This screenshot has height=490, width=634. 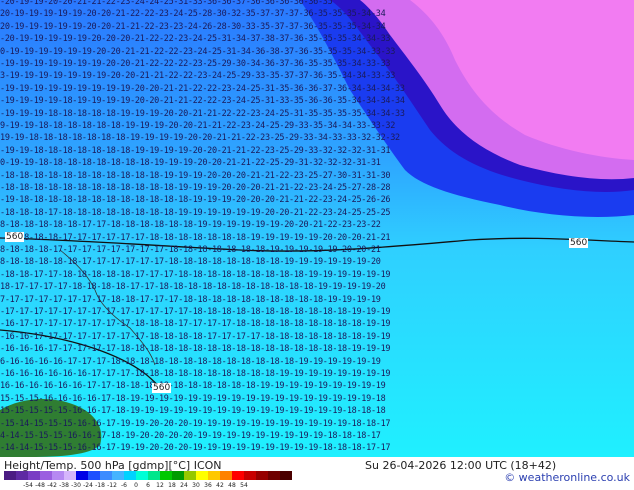 What do you see at coordinates (172, 485) in the screenshot?
I see `scale-tick: 18` at bounding box center [172, 485].